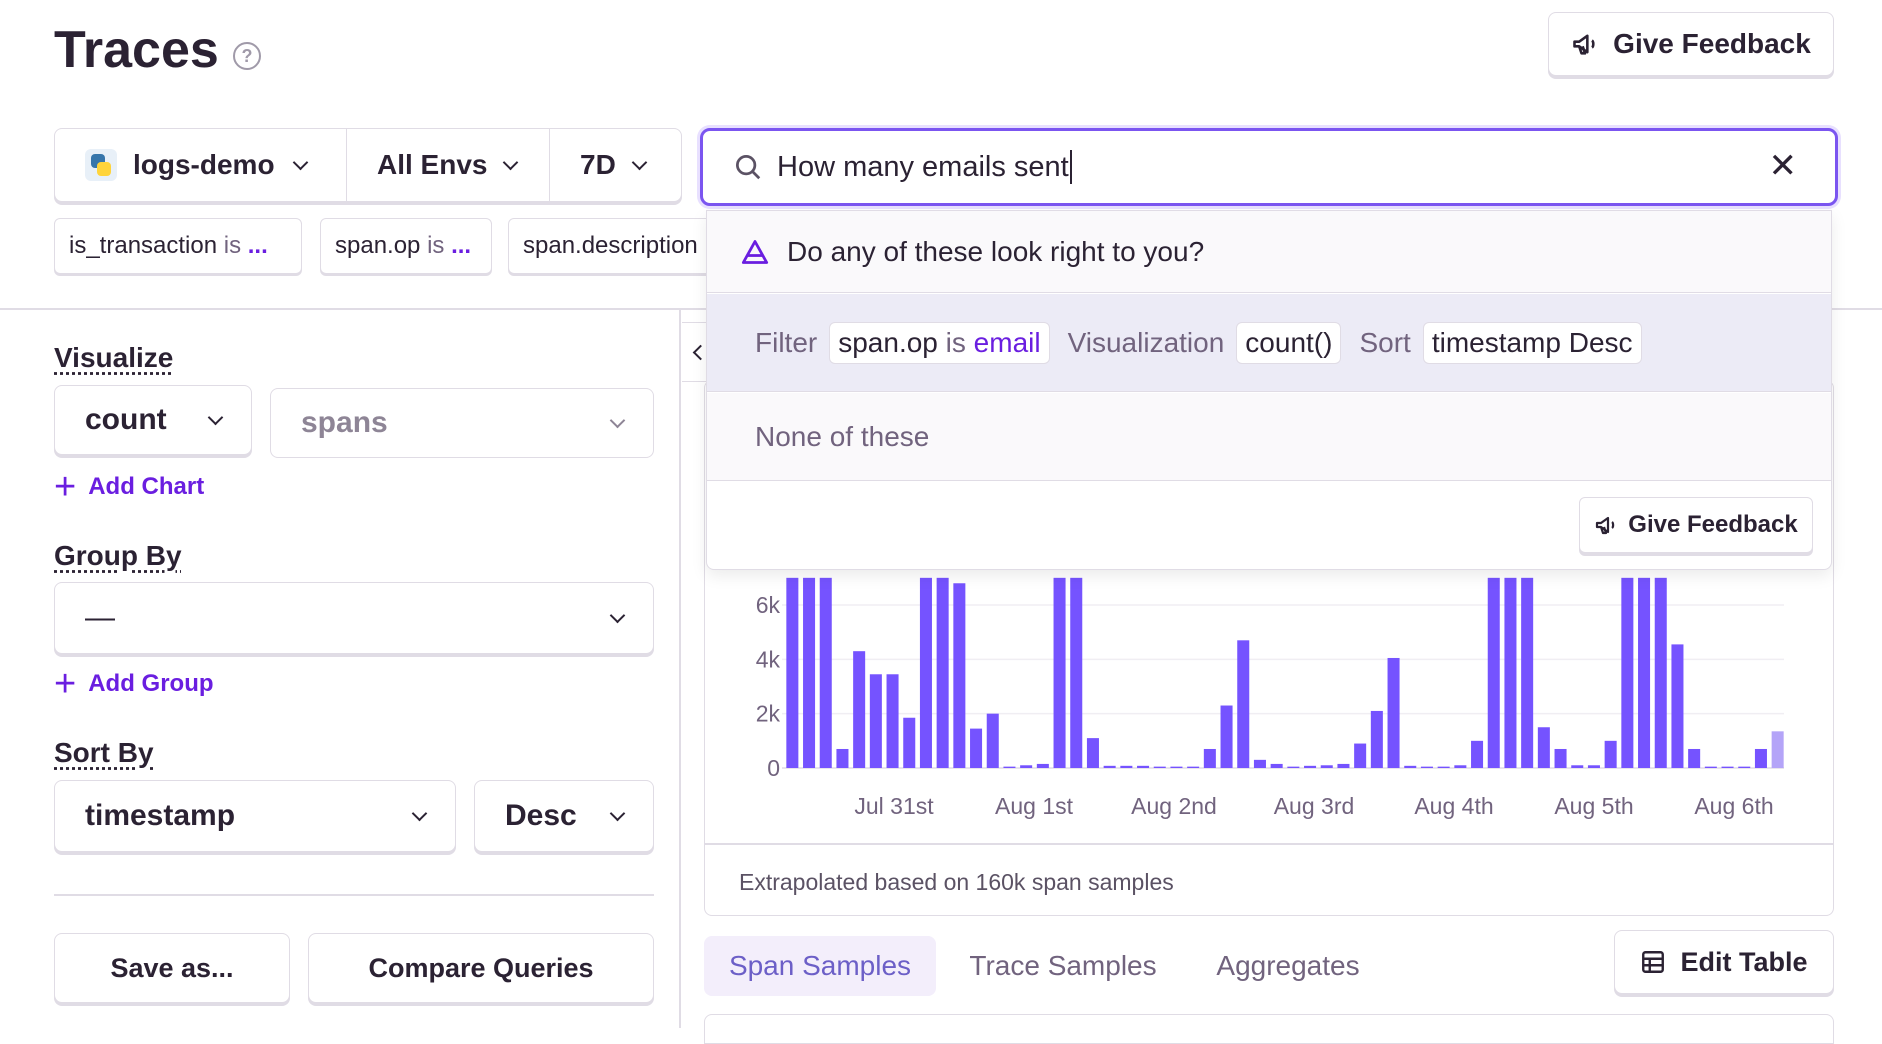 The height and width of the screenshot is (1044, 1882). What do you see at coordinates (481, 968) in the screenshot?
I see `compare-queries-button: Compare Queries` at bounding box center [481, 968].